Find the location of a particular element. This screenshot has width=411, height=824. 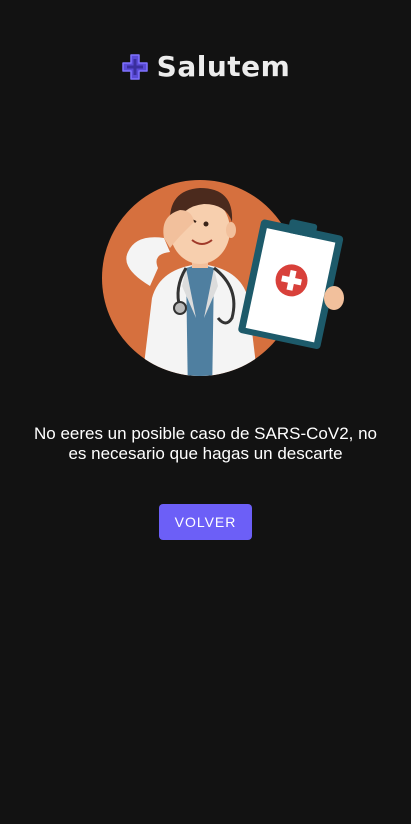

medical-cross-icon is located at coordinates (134, 67).